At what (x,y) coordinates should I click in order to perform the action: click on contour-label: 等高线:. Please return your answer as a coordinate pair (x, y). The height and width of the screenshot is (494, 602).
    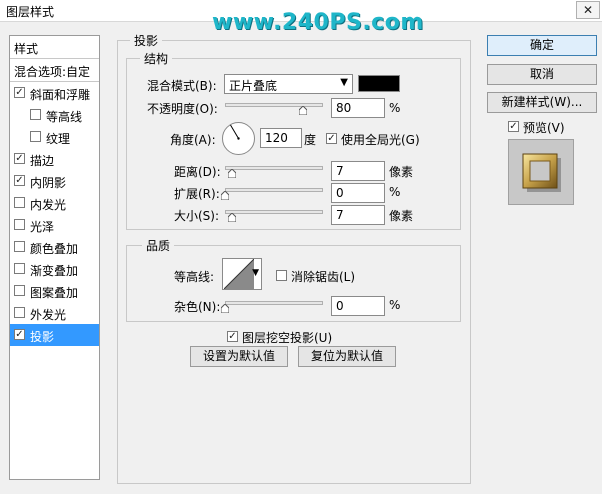
    Looking at the image, I should click on (194, 277).